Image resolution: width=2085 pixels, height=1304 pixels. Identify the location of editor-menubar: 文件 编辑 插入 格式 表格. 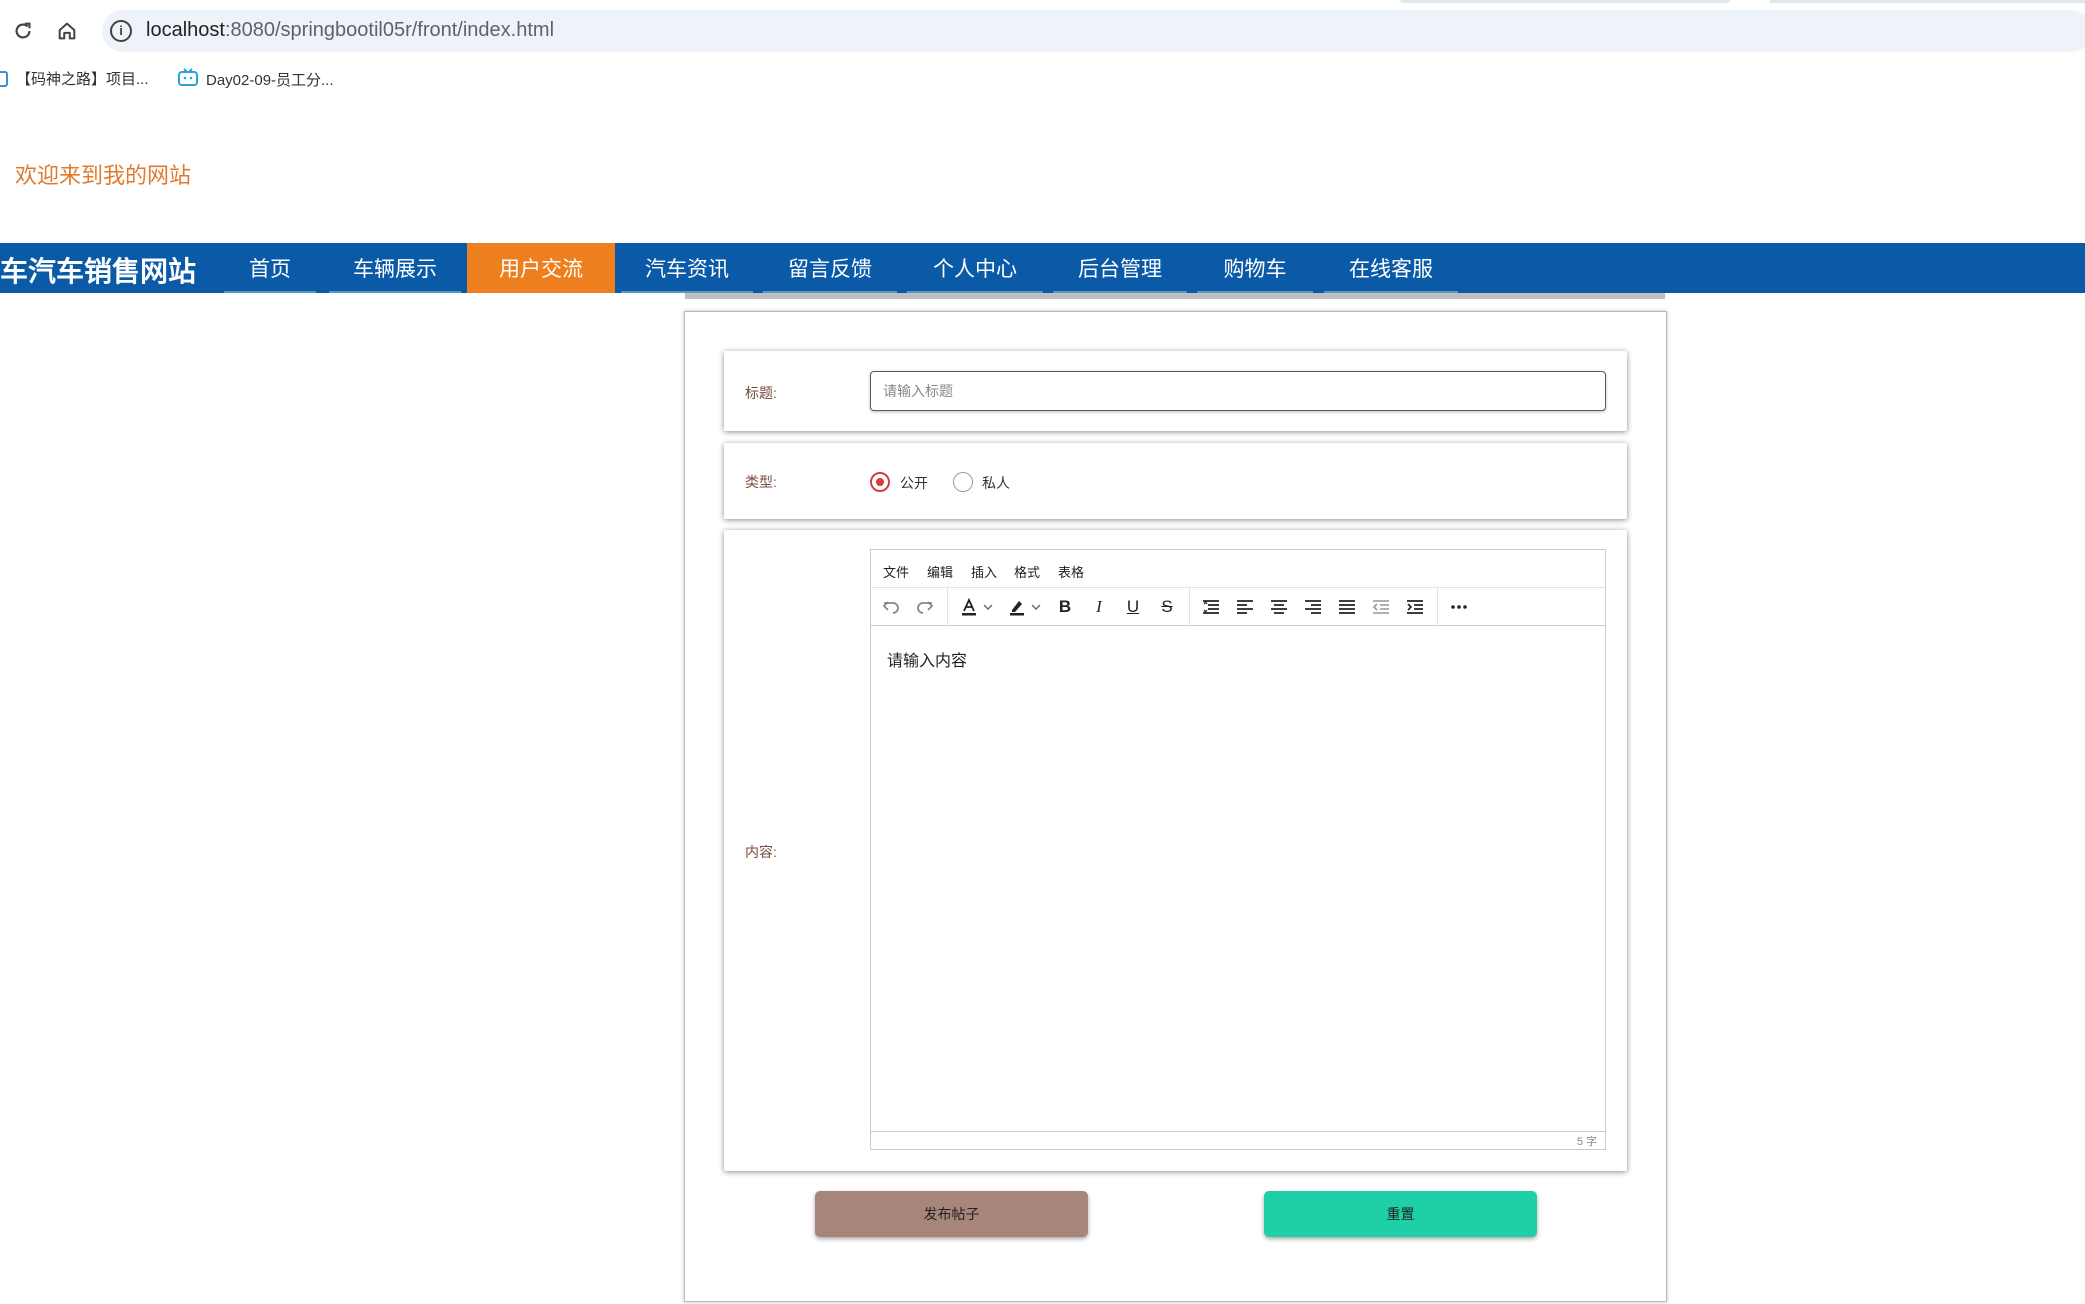
(1238, 569).